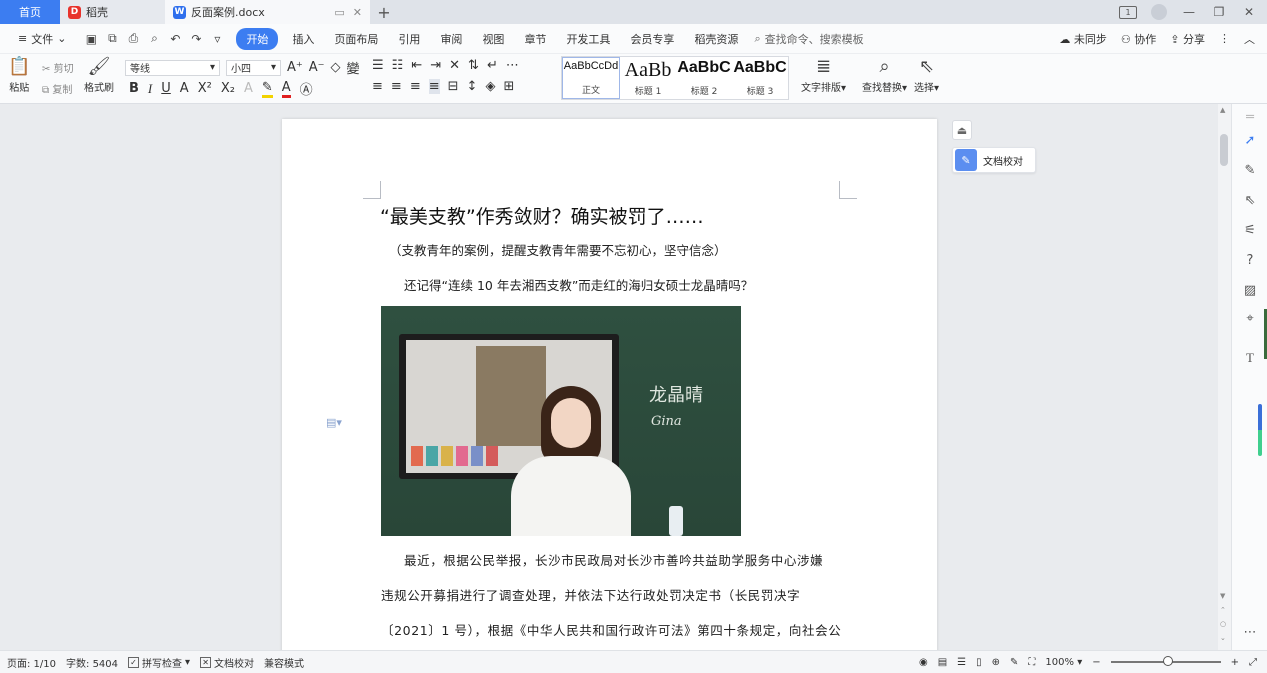  I want to click on rocket-icon: ➚, so click(1250, 140).